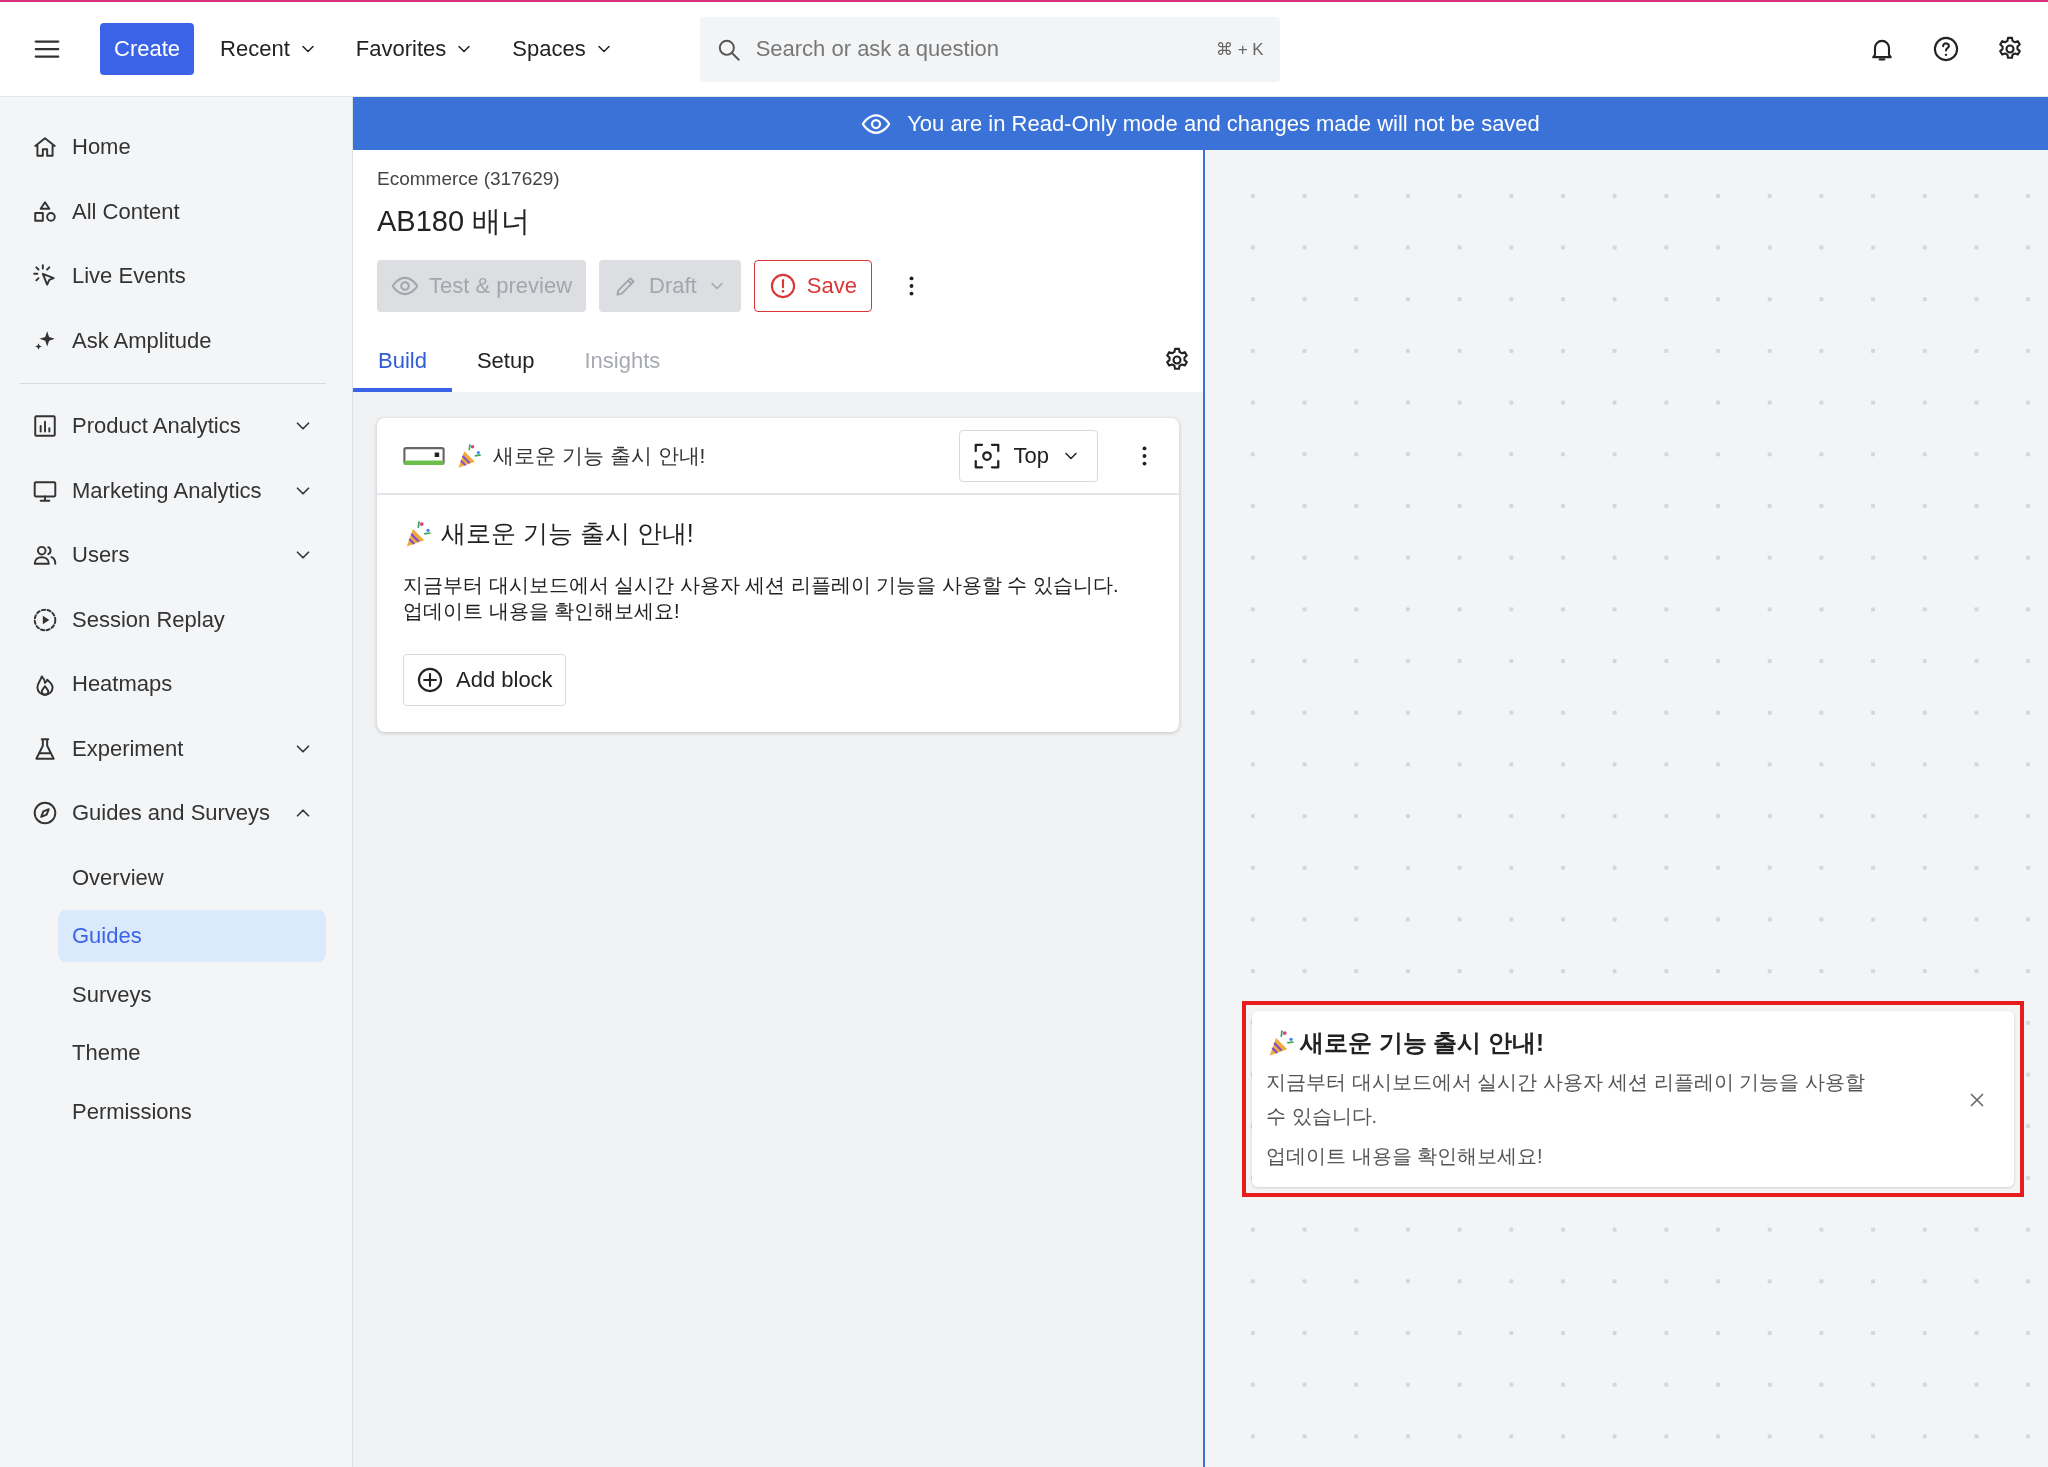 The width and height of the screenshot is (2048, 1467). I want to click on block-title: 새로운 기능 출시 안내!, so click(599, 455).